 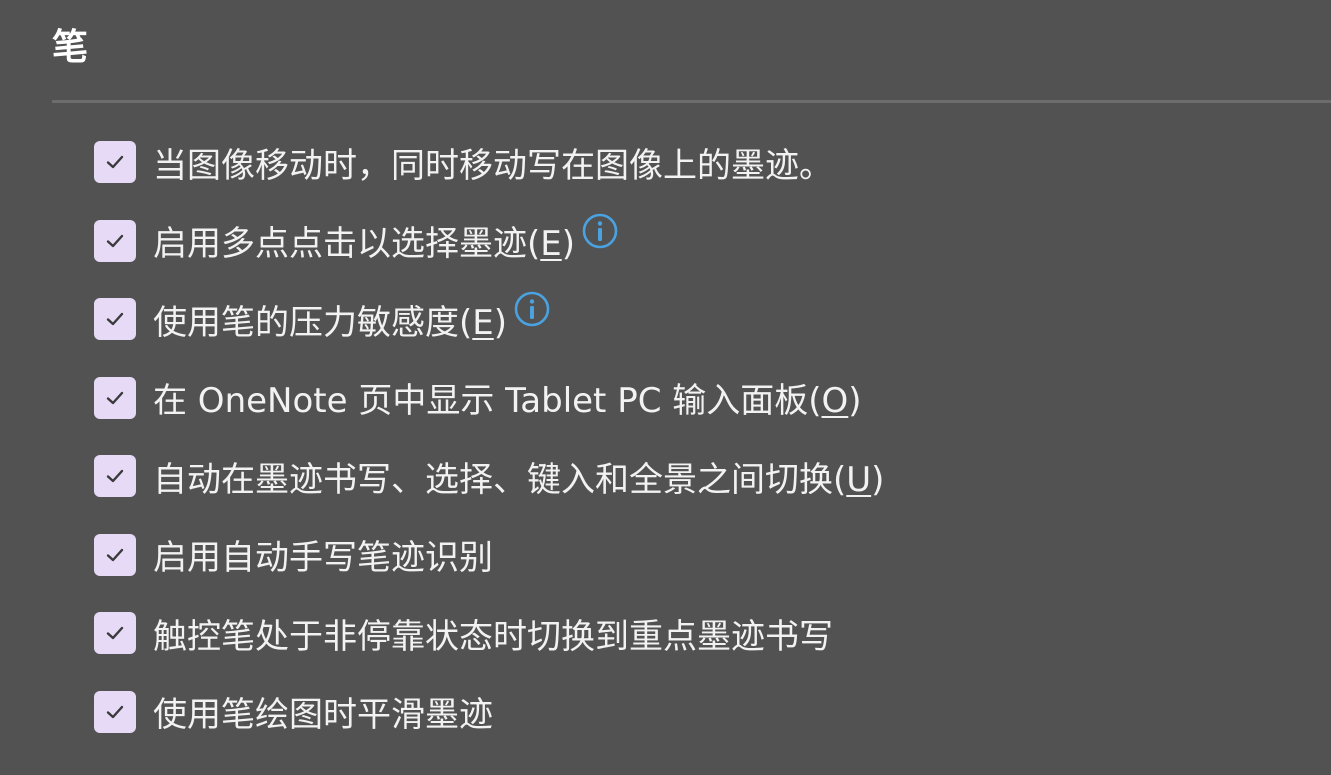 What do you see at coordinates (859, 479) in the screenshot?
I see `hotkey-letter: U` at bounding box center [859, 479].